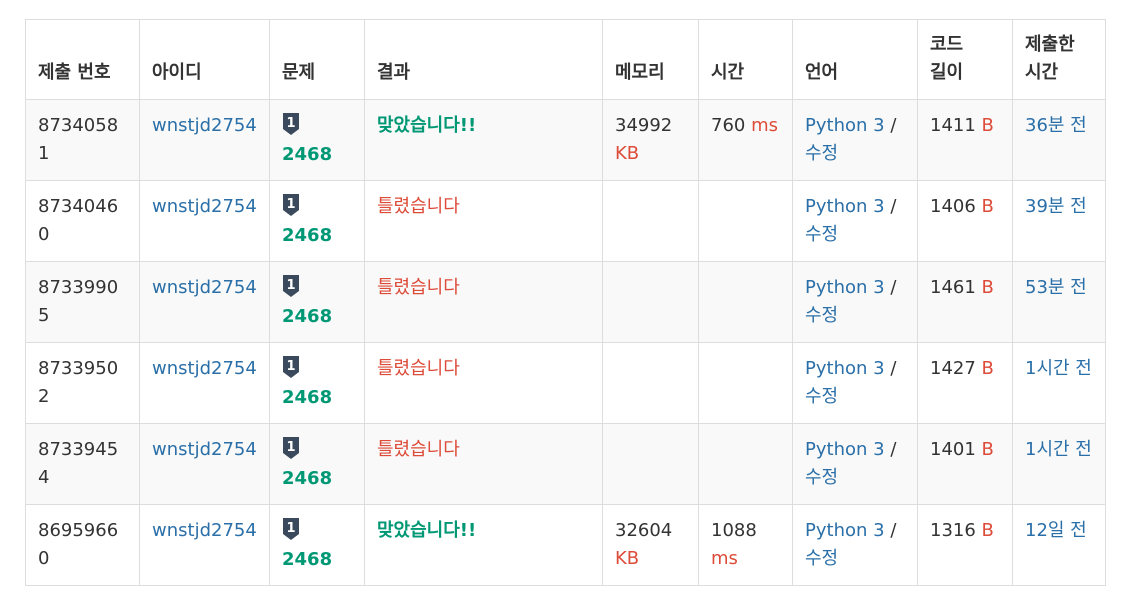 This screenshot has height=599, width=1133. Describe the element at coordinates (82, 545) in the screenshot. I see `submission-id-cell: 86959660` at that location.